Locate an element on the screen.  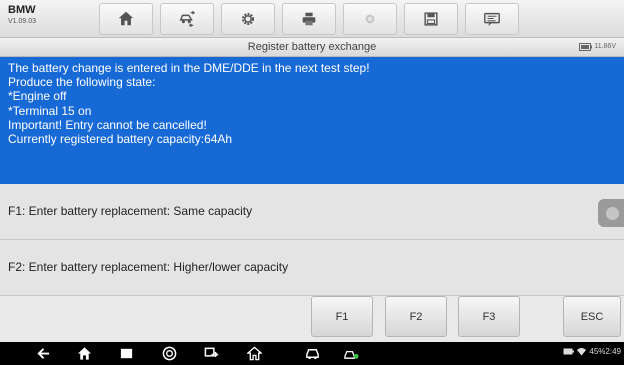
save-button is located at coordinates (431, 19).